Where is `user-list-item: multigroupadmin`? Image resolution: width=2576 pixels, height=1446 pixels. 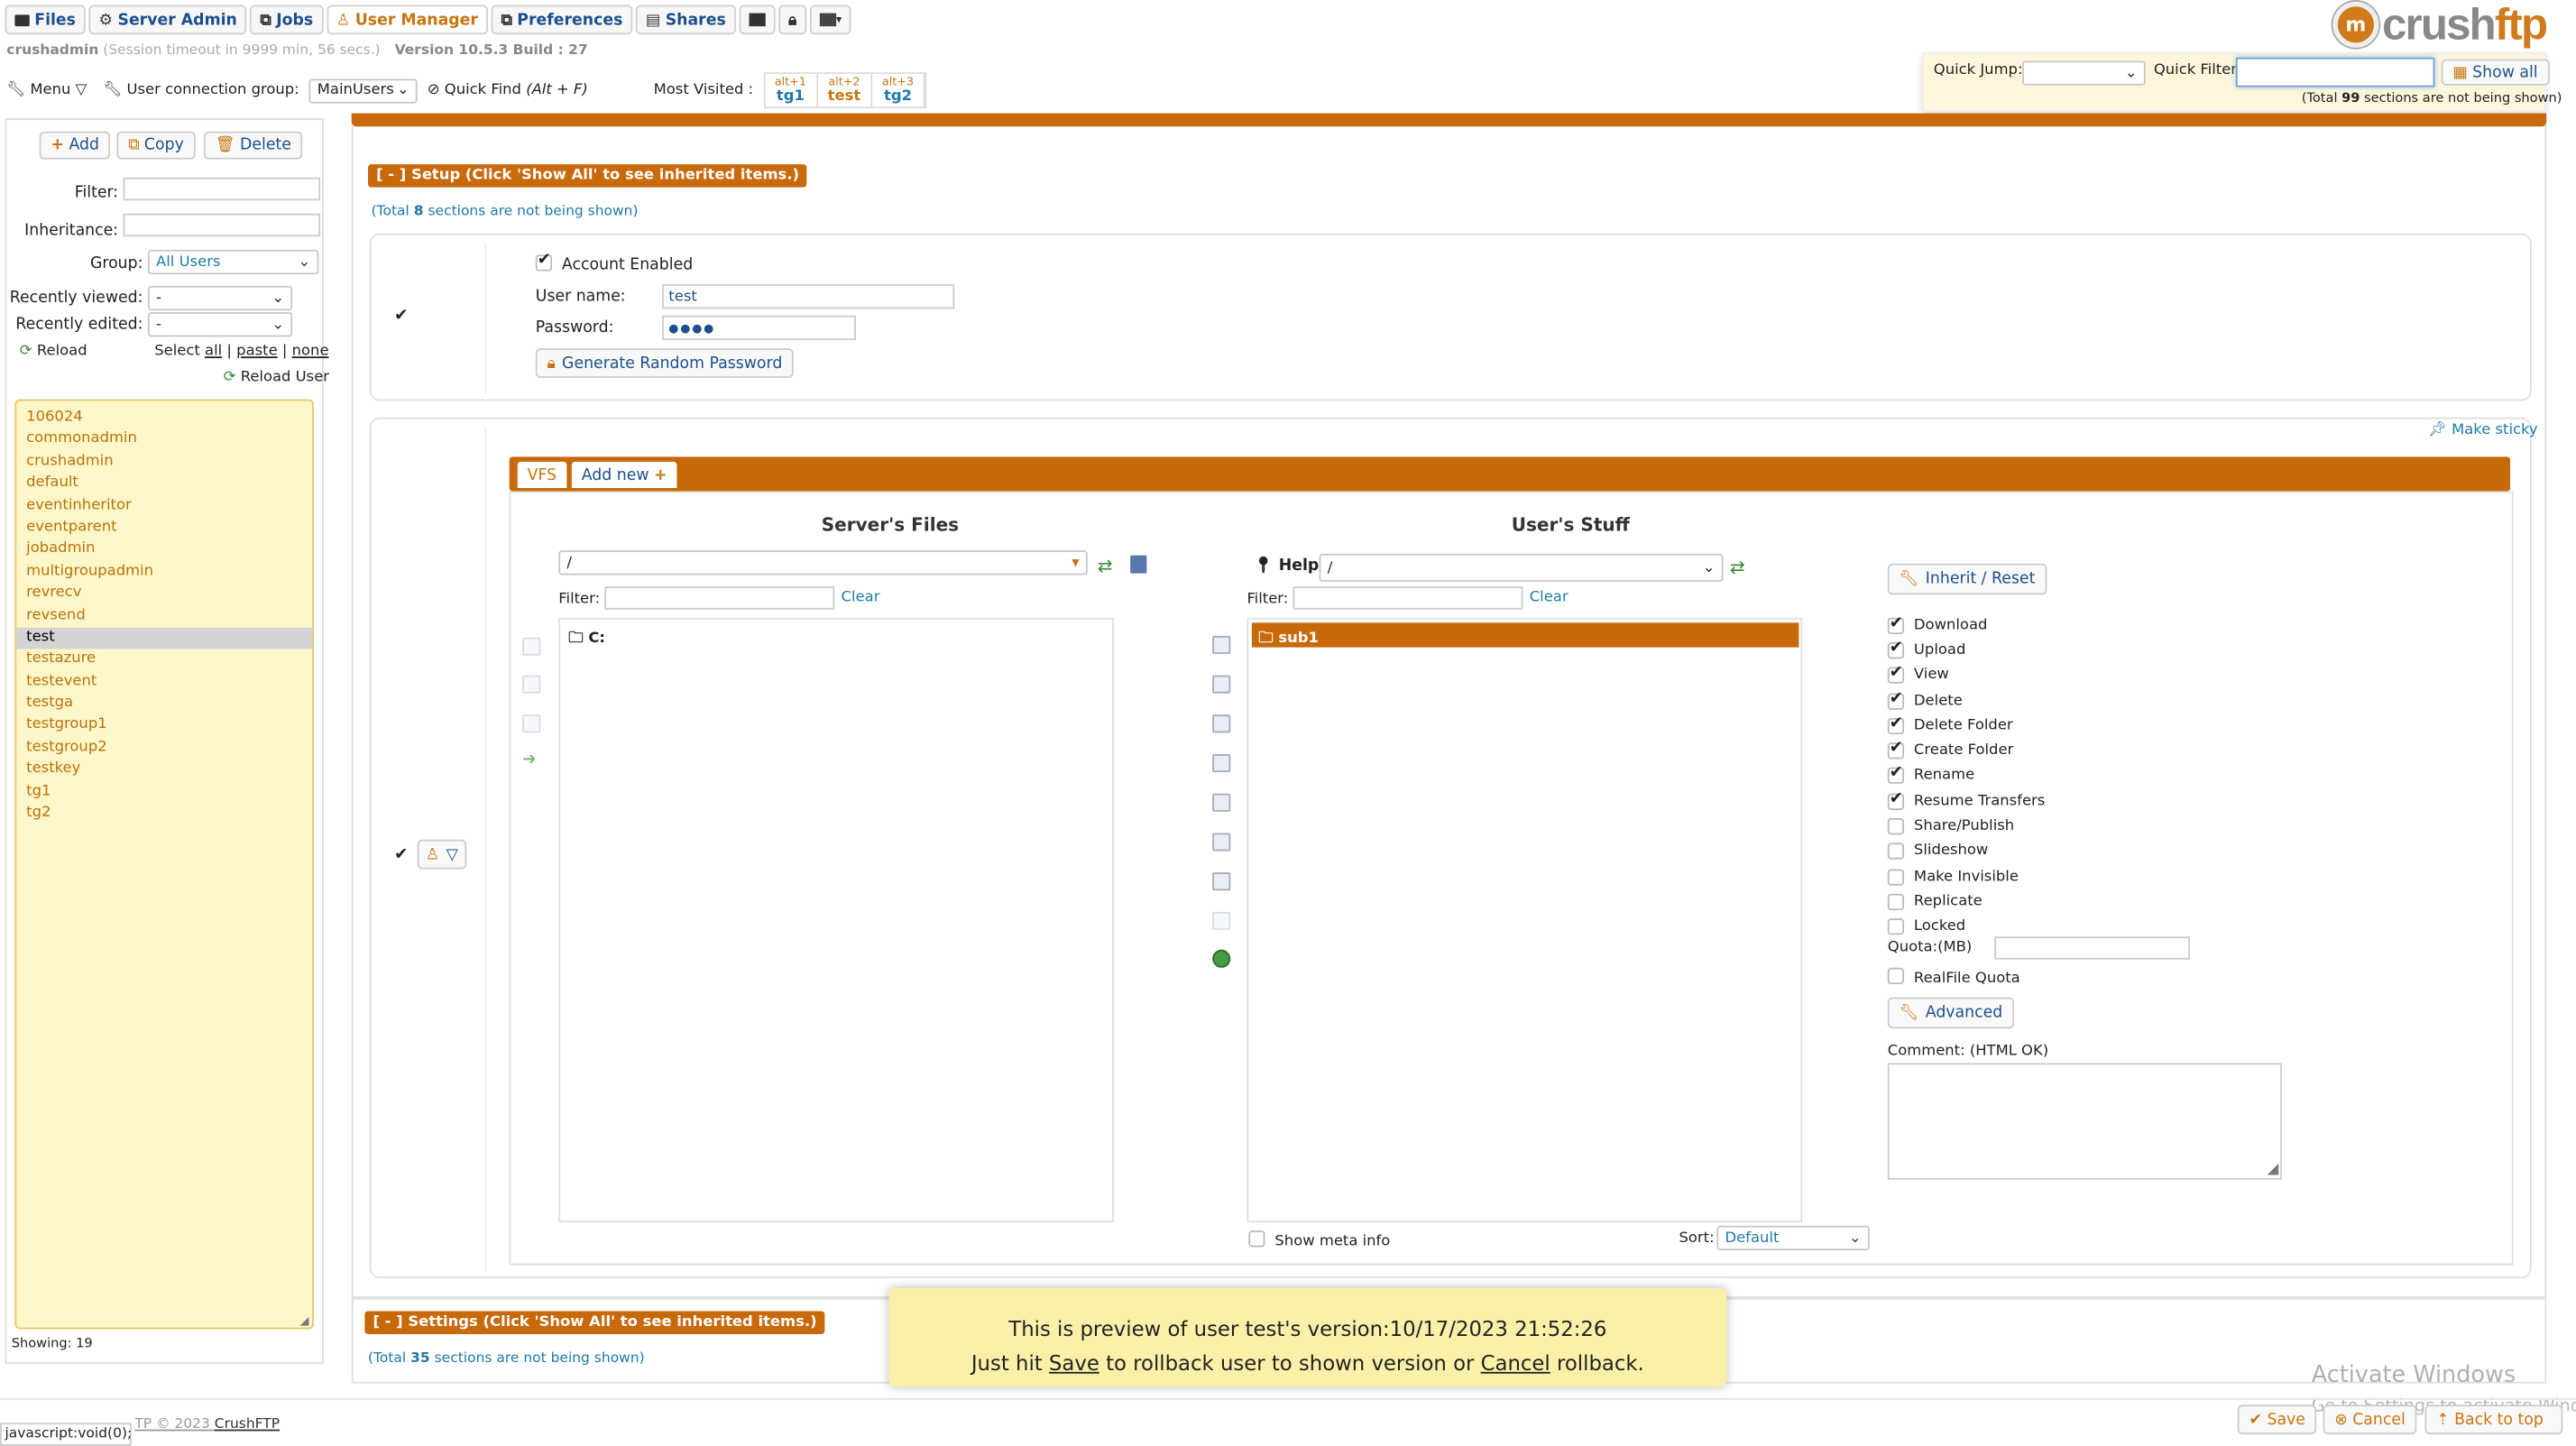
user-list-item: multigroupadmin is located at coordinates (164, 572).